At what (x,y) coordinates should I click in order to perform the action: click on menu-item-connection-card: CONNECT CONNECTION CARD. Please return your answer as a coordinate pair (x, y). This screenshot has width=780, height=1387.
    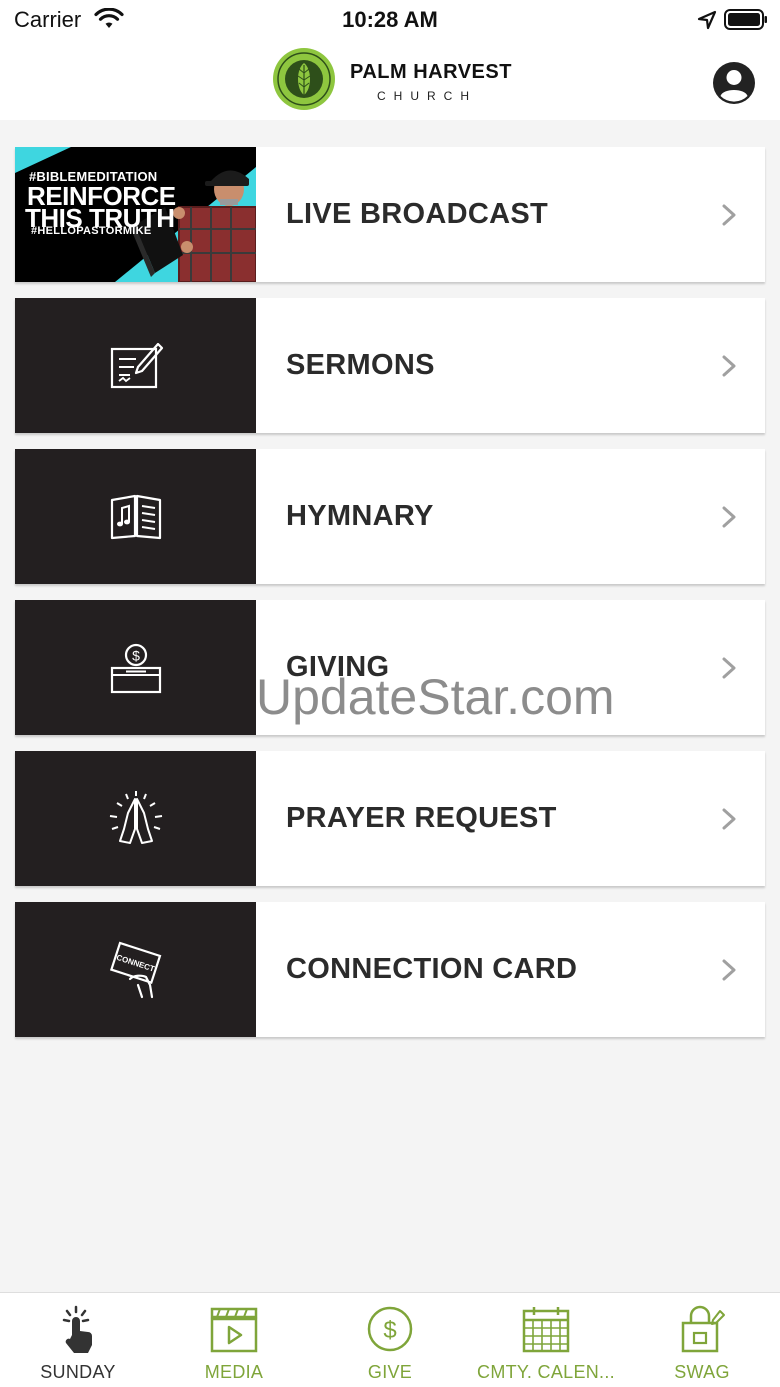
    Looking at the image, I should click on (390, 969).